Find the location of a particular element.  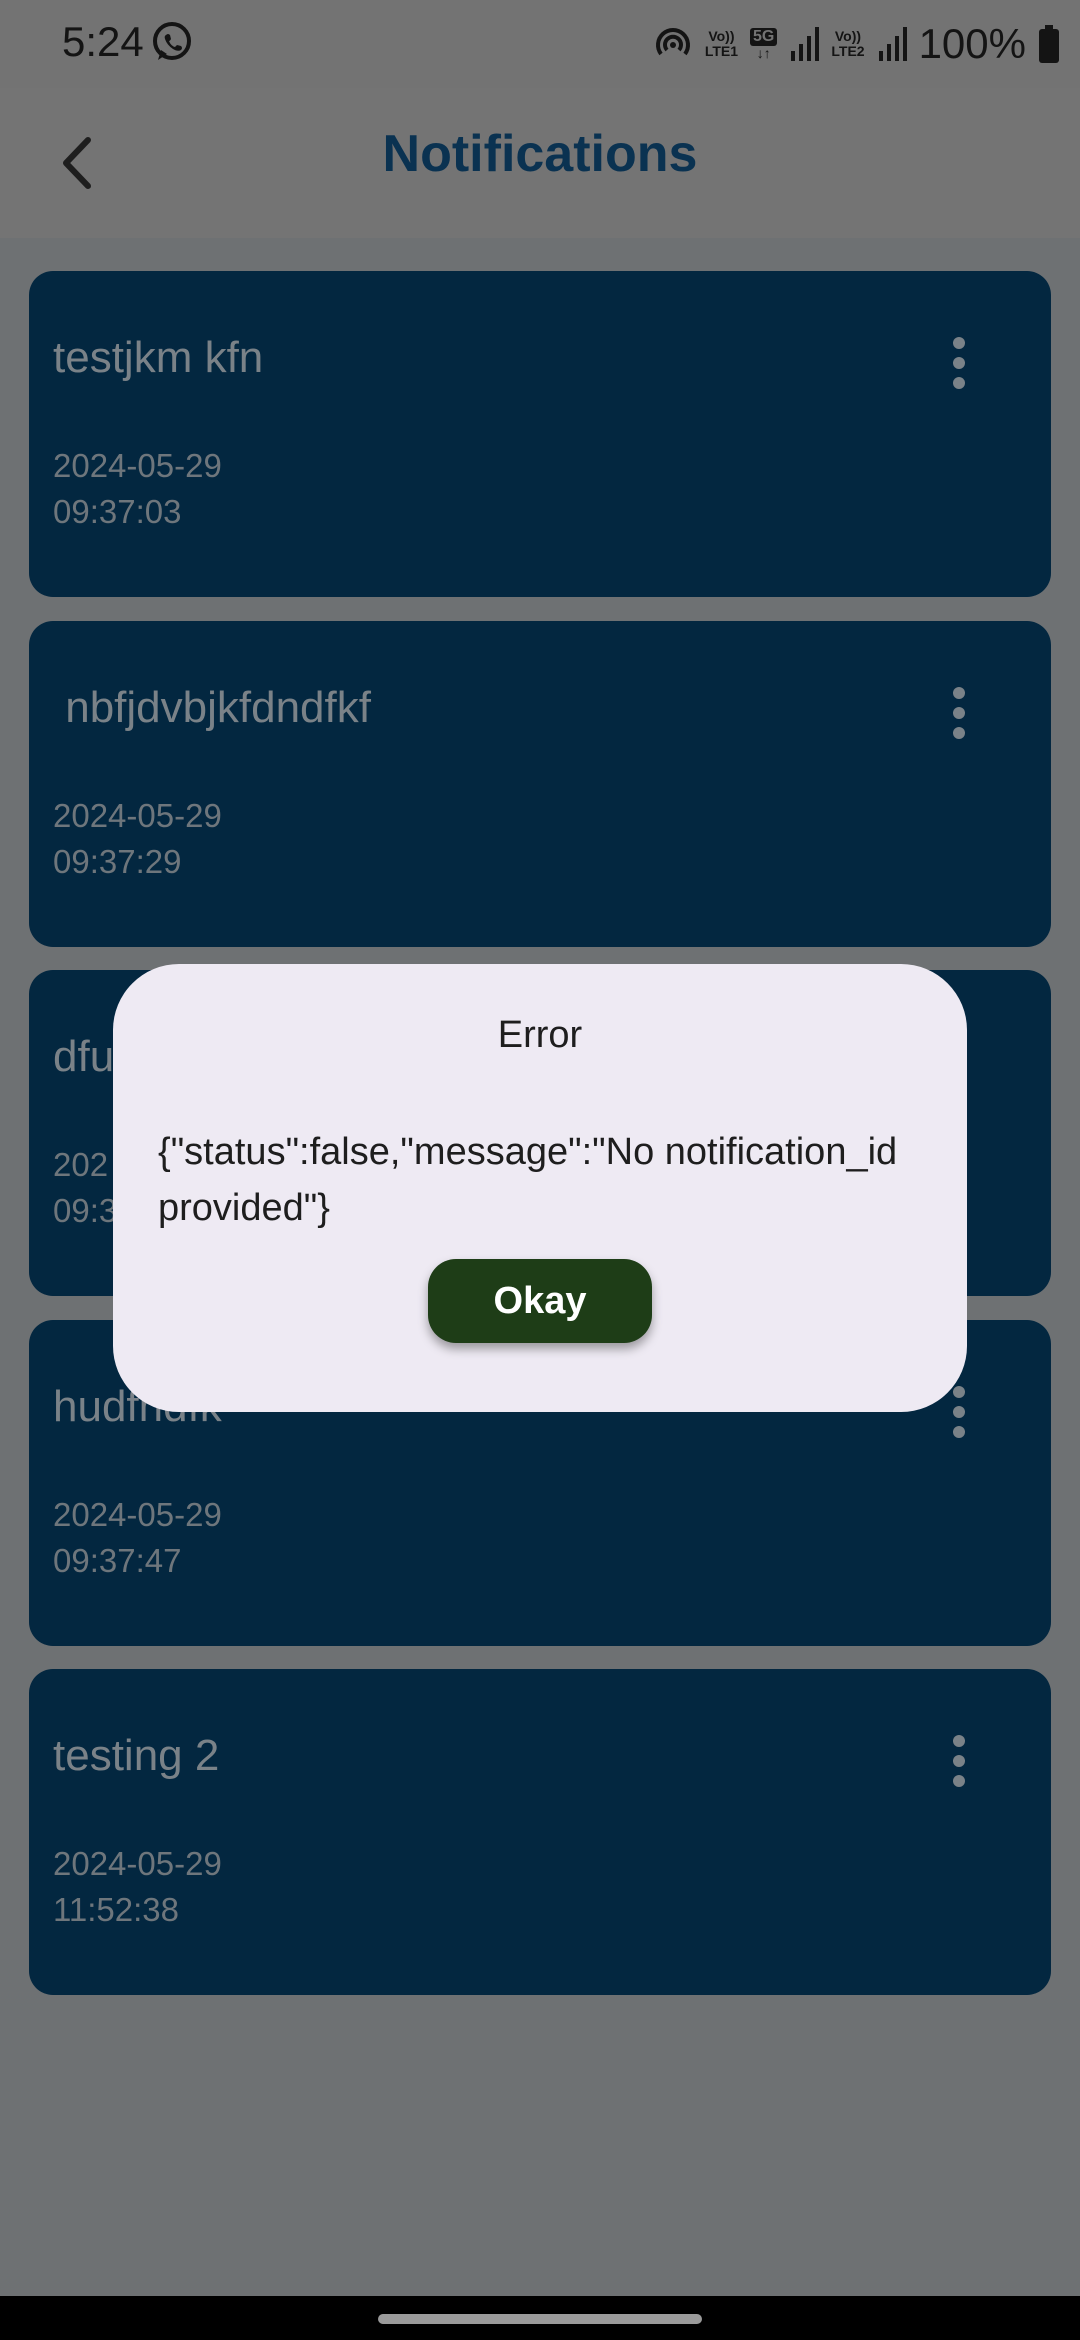

battery-percentage: 100% is located at coordinates (972, 43).